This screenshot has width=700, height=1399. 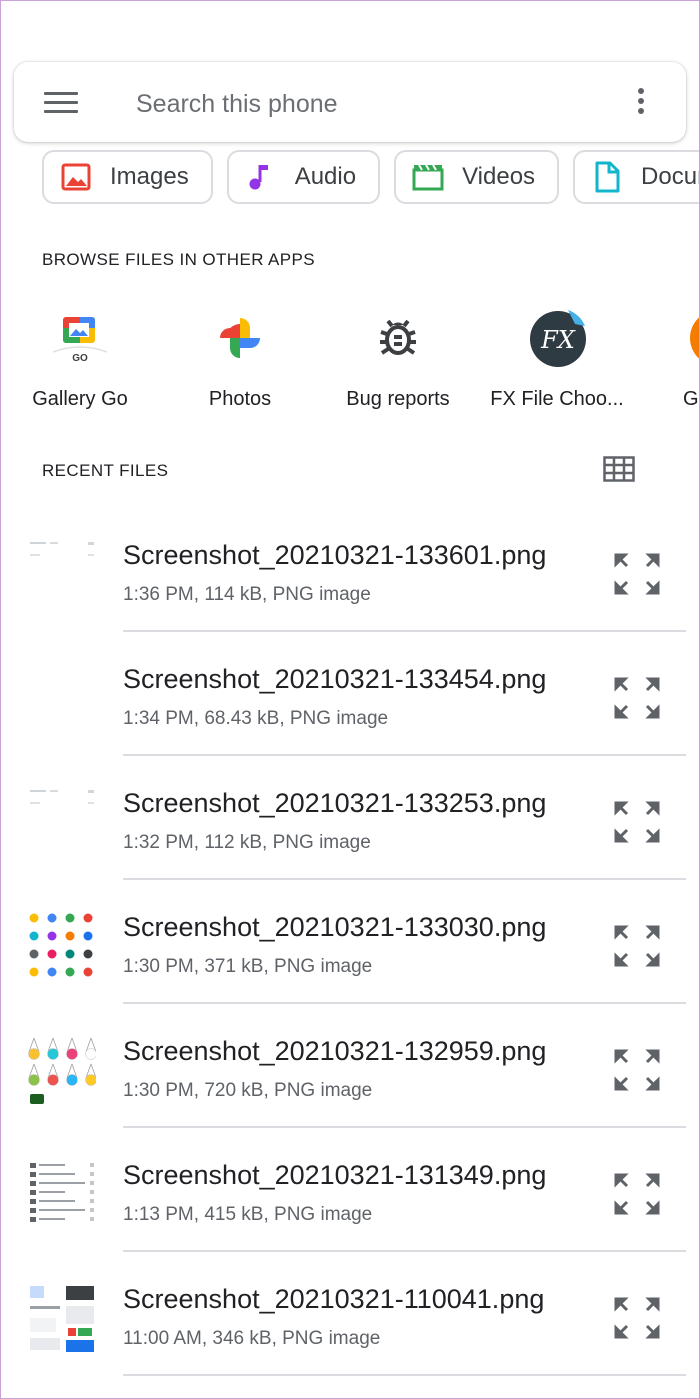 What do you see at coordinates (105, 470) in the screenshot?
I see `recent-section-title: RECENT FILES` at bounding box center [105, 470].